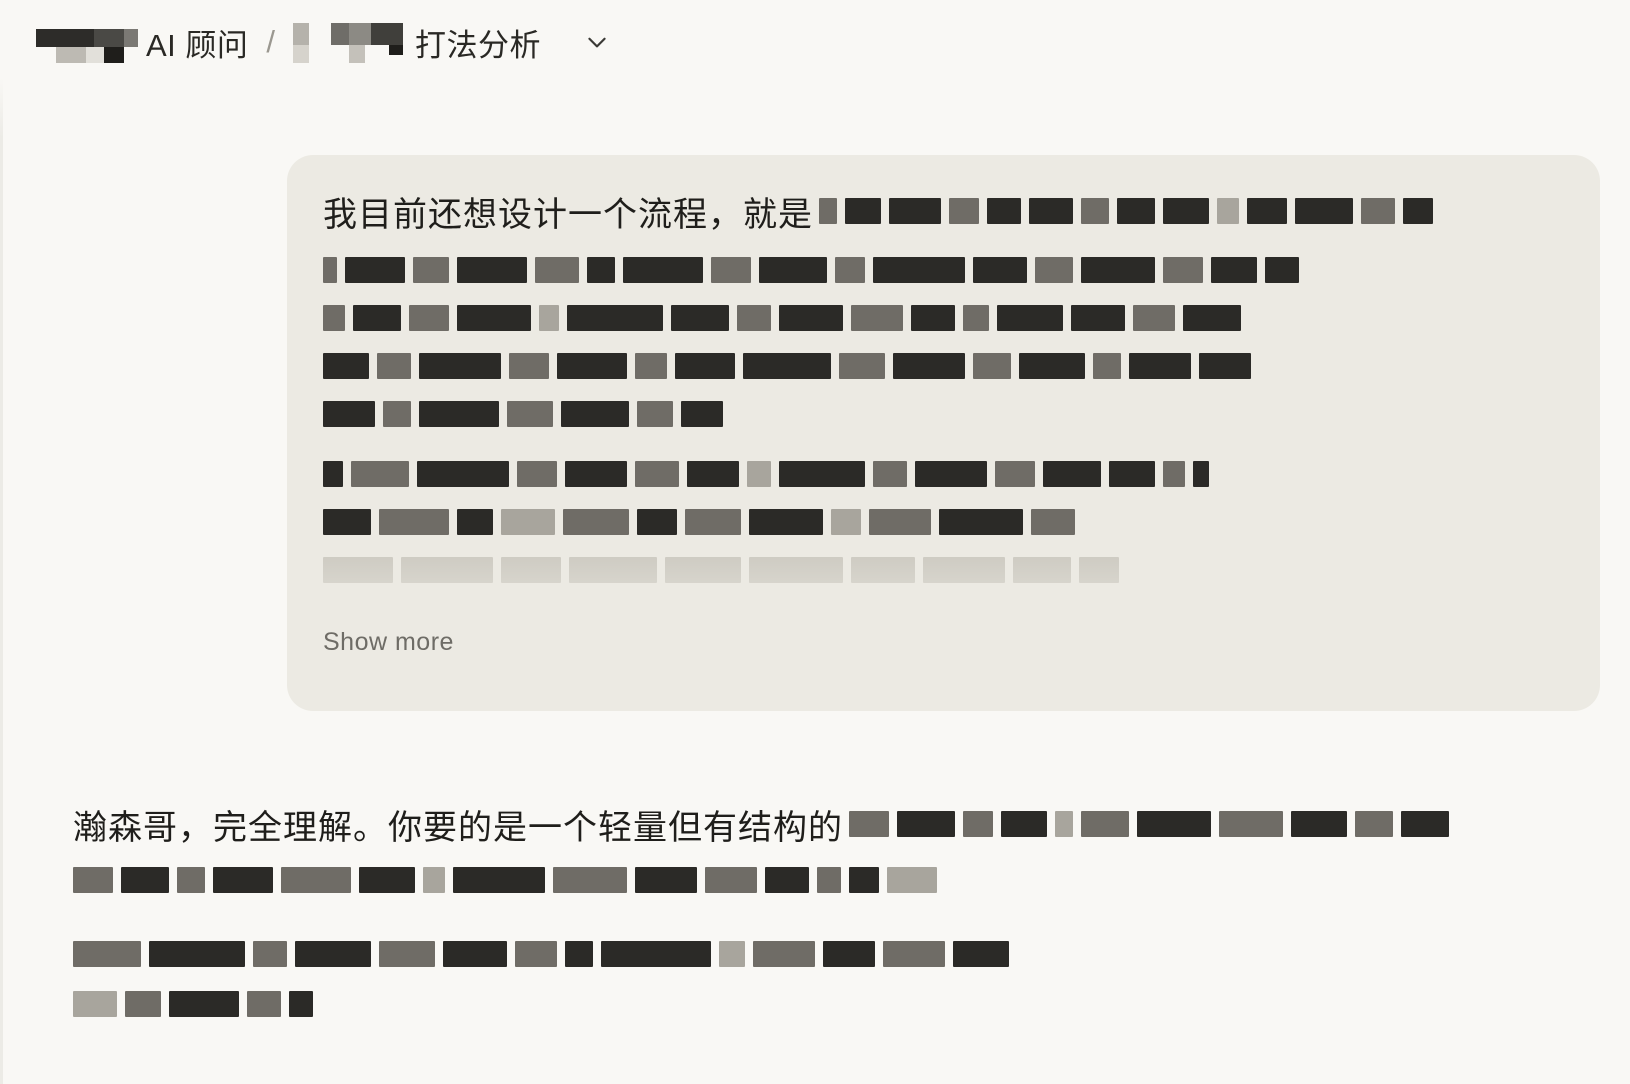  I want to click on assistant-message-visible-text: 瀚森哥，完全理解。你要的是一个轻量但有结构的, so click(458, 828).